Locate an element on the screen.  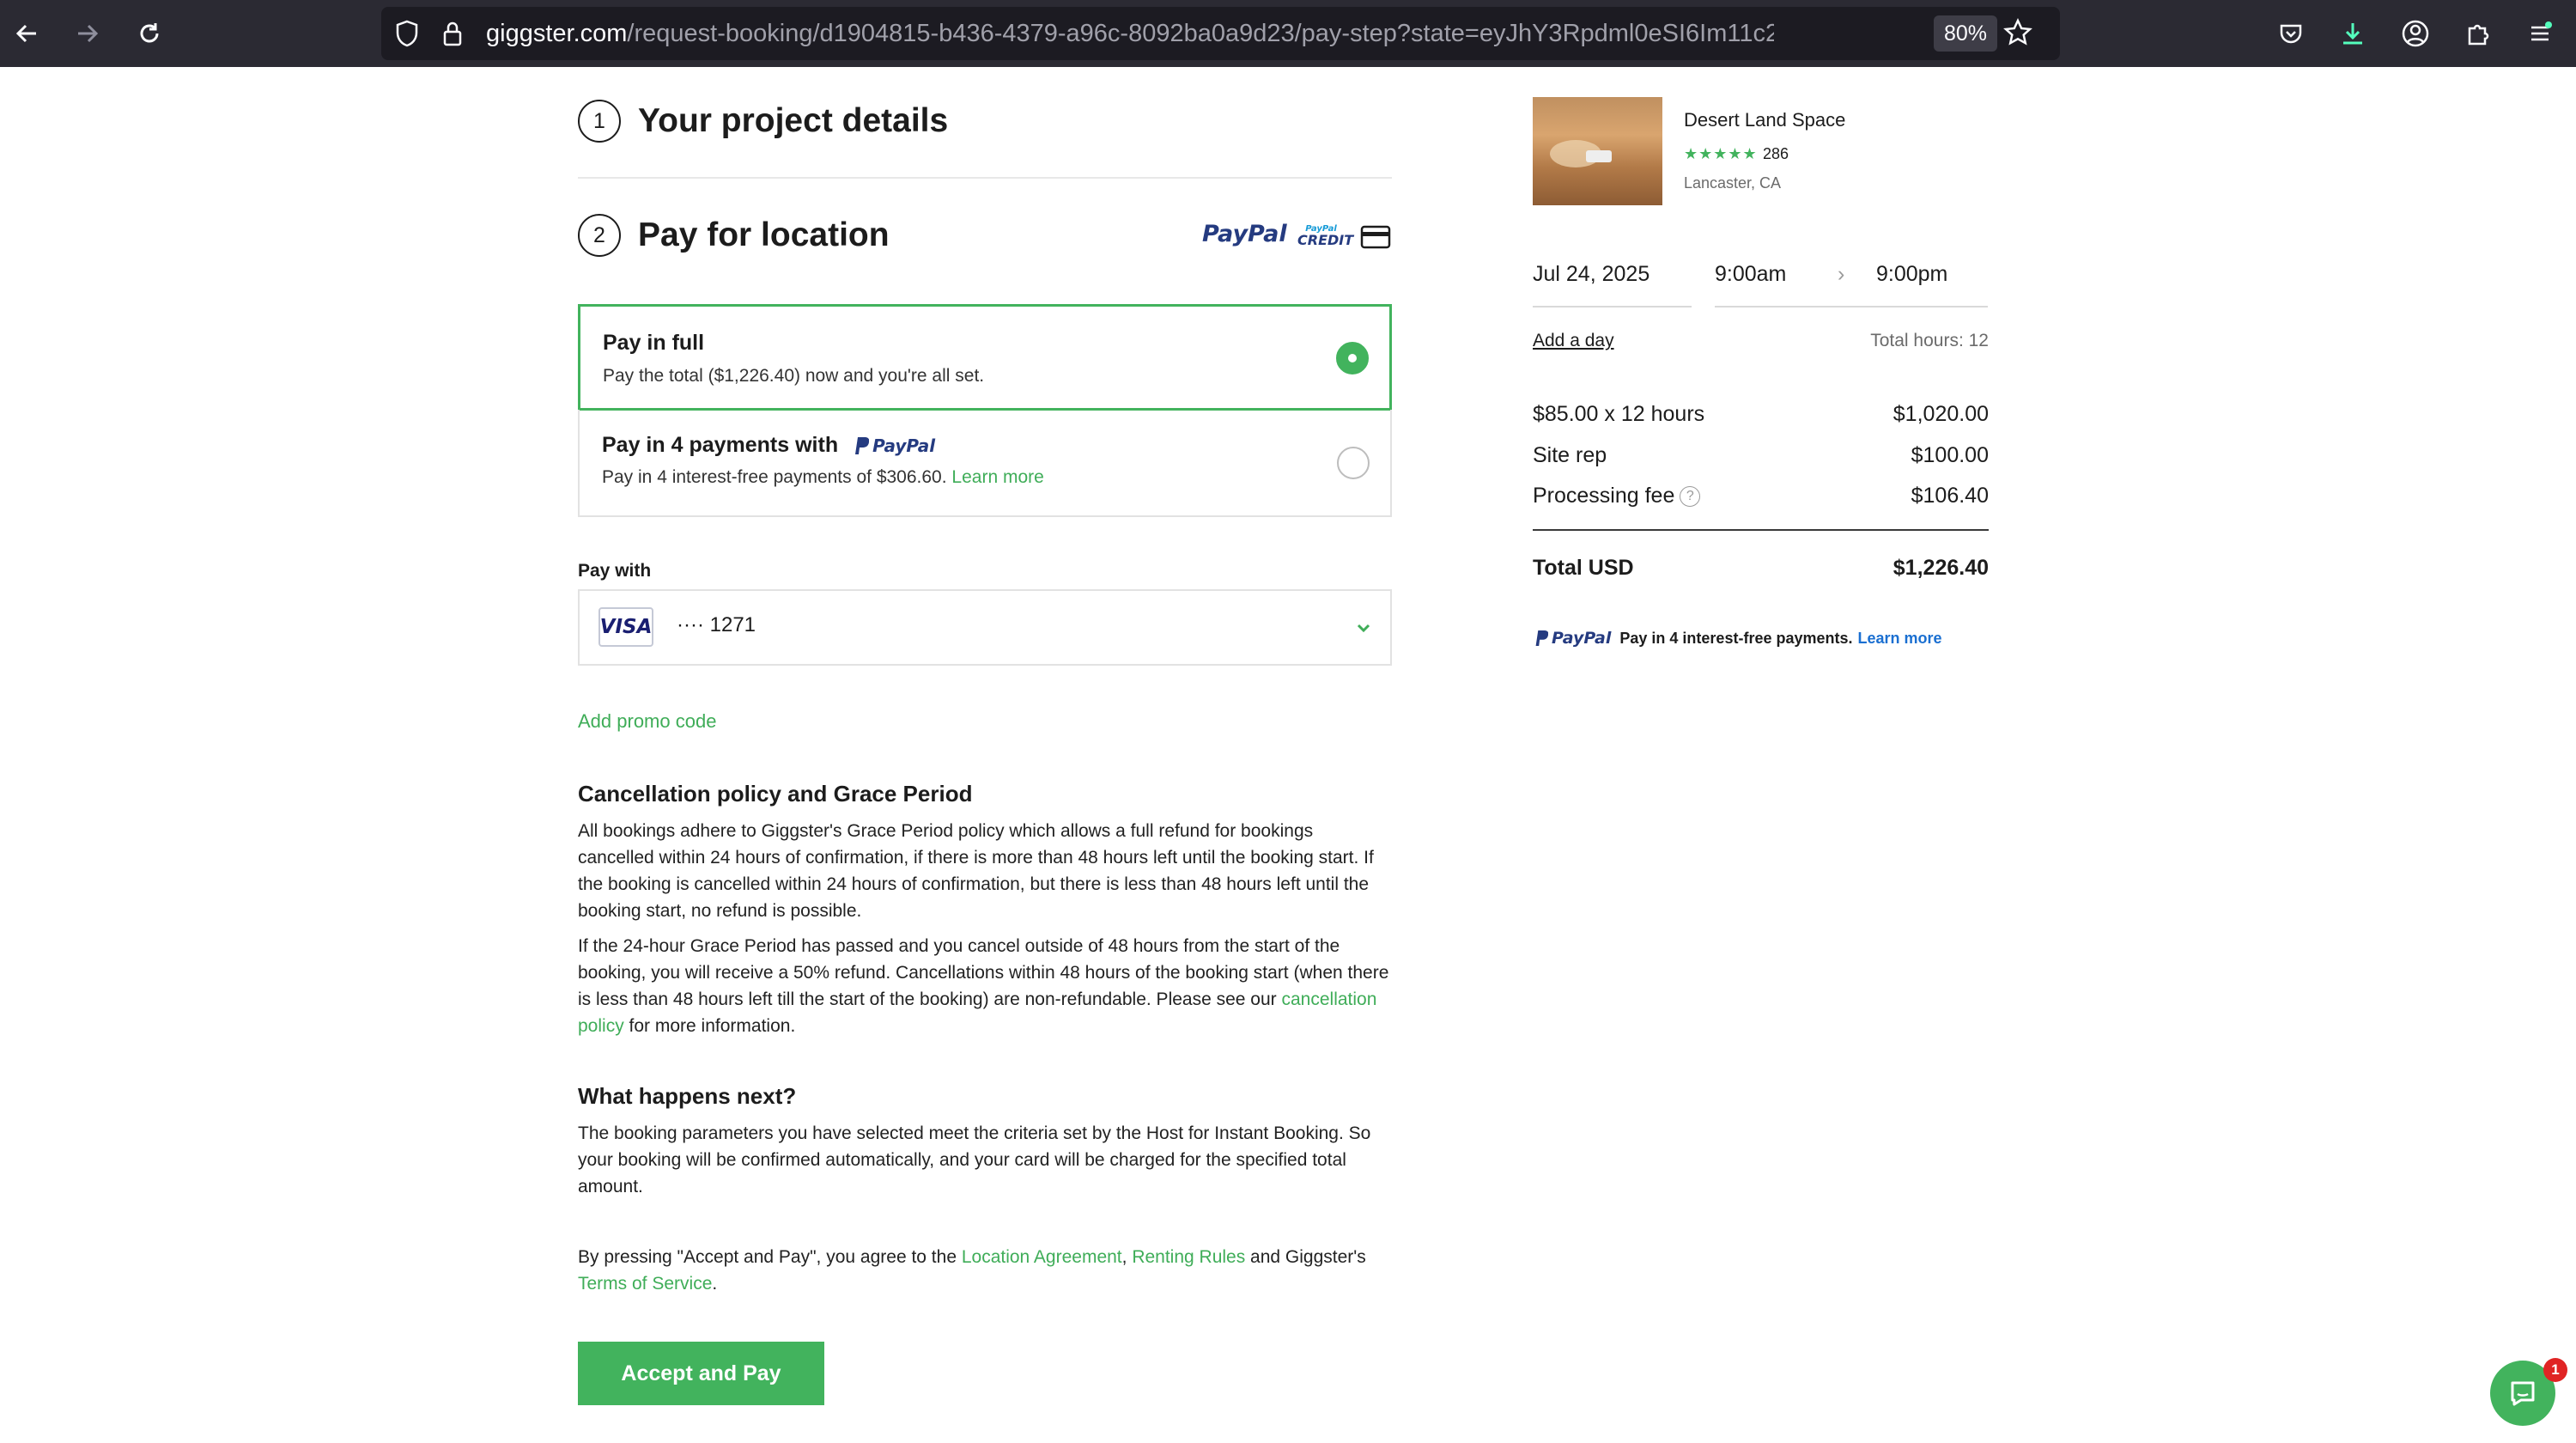
forward-button is located at coordinates (87, 33).